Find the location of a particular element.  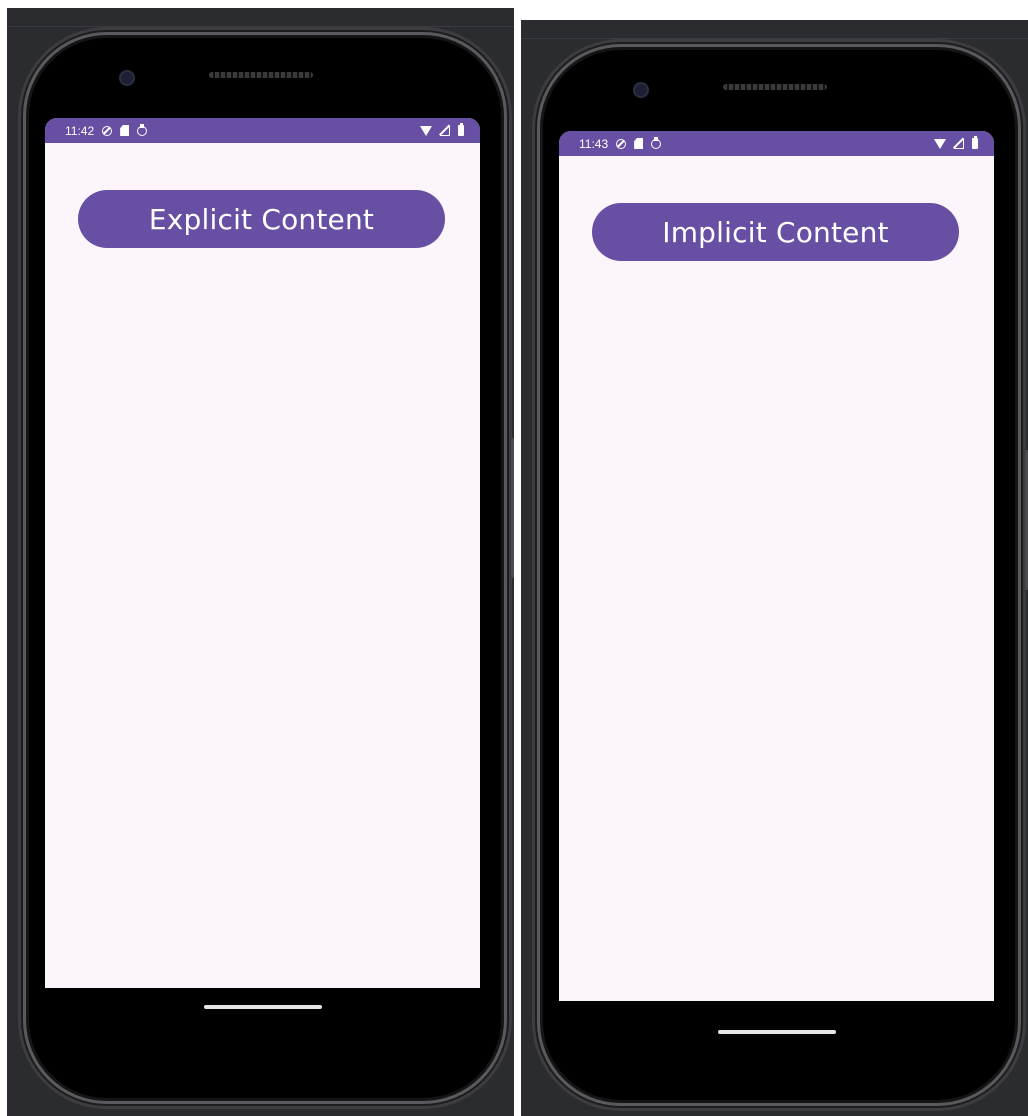

status-bar: 11:42 is located at coordinates (262, 130).